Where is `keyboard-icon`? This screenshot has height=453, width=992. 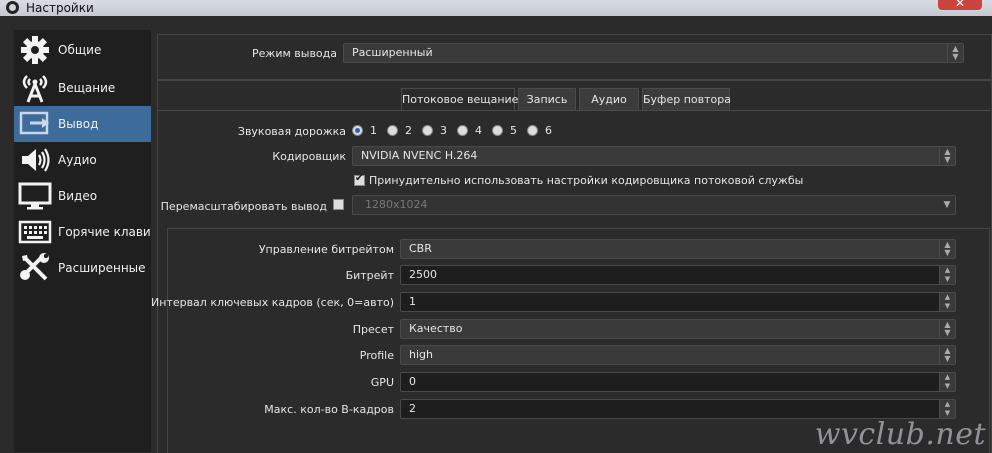 keyboard-icon is located at coordinates (35, 232).